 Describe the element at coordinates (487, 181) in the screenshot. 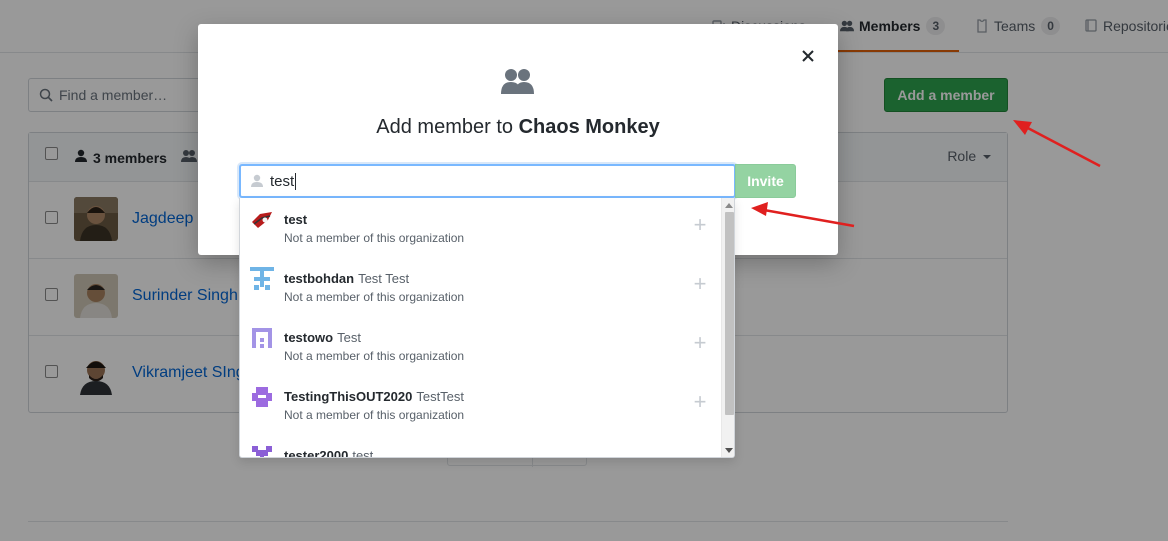

I see `invite-member-input: test` at that location.